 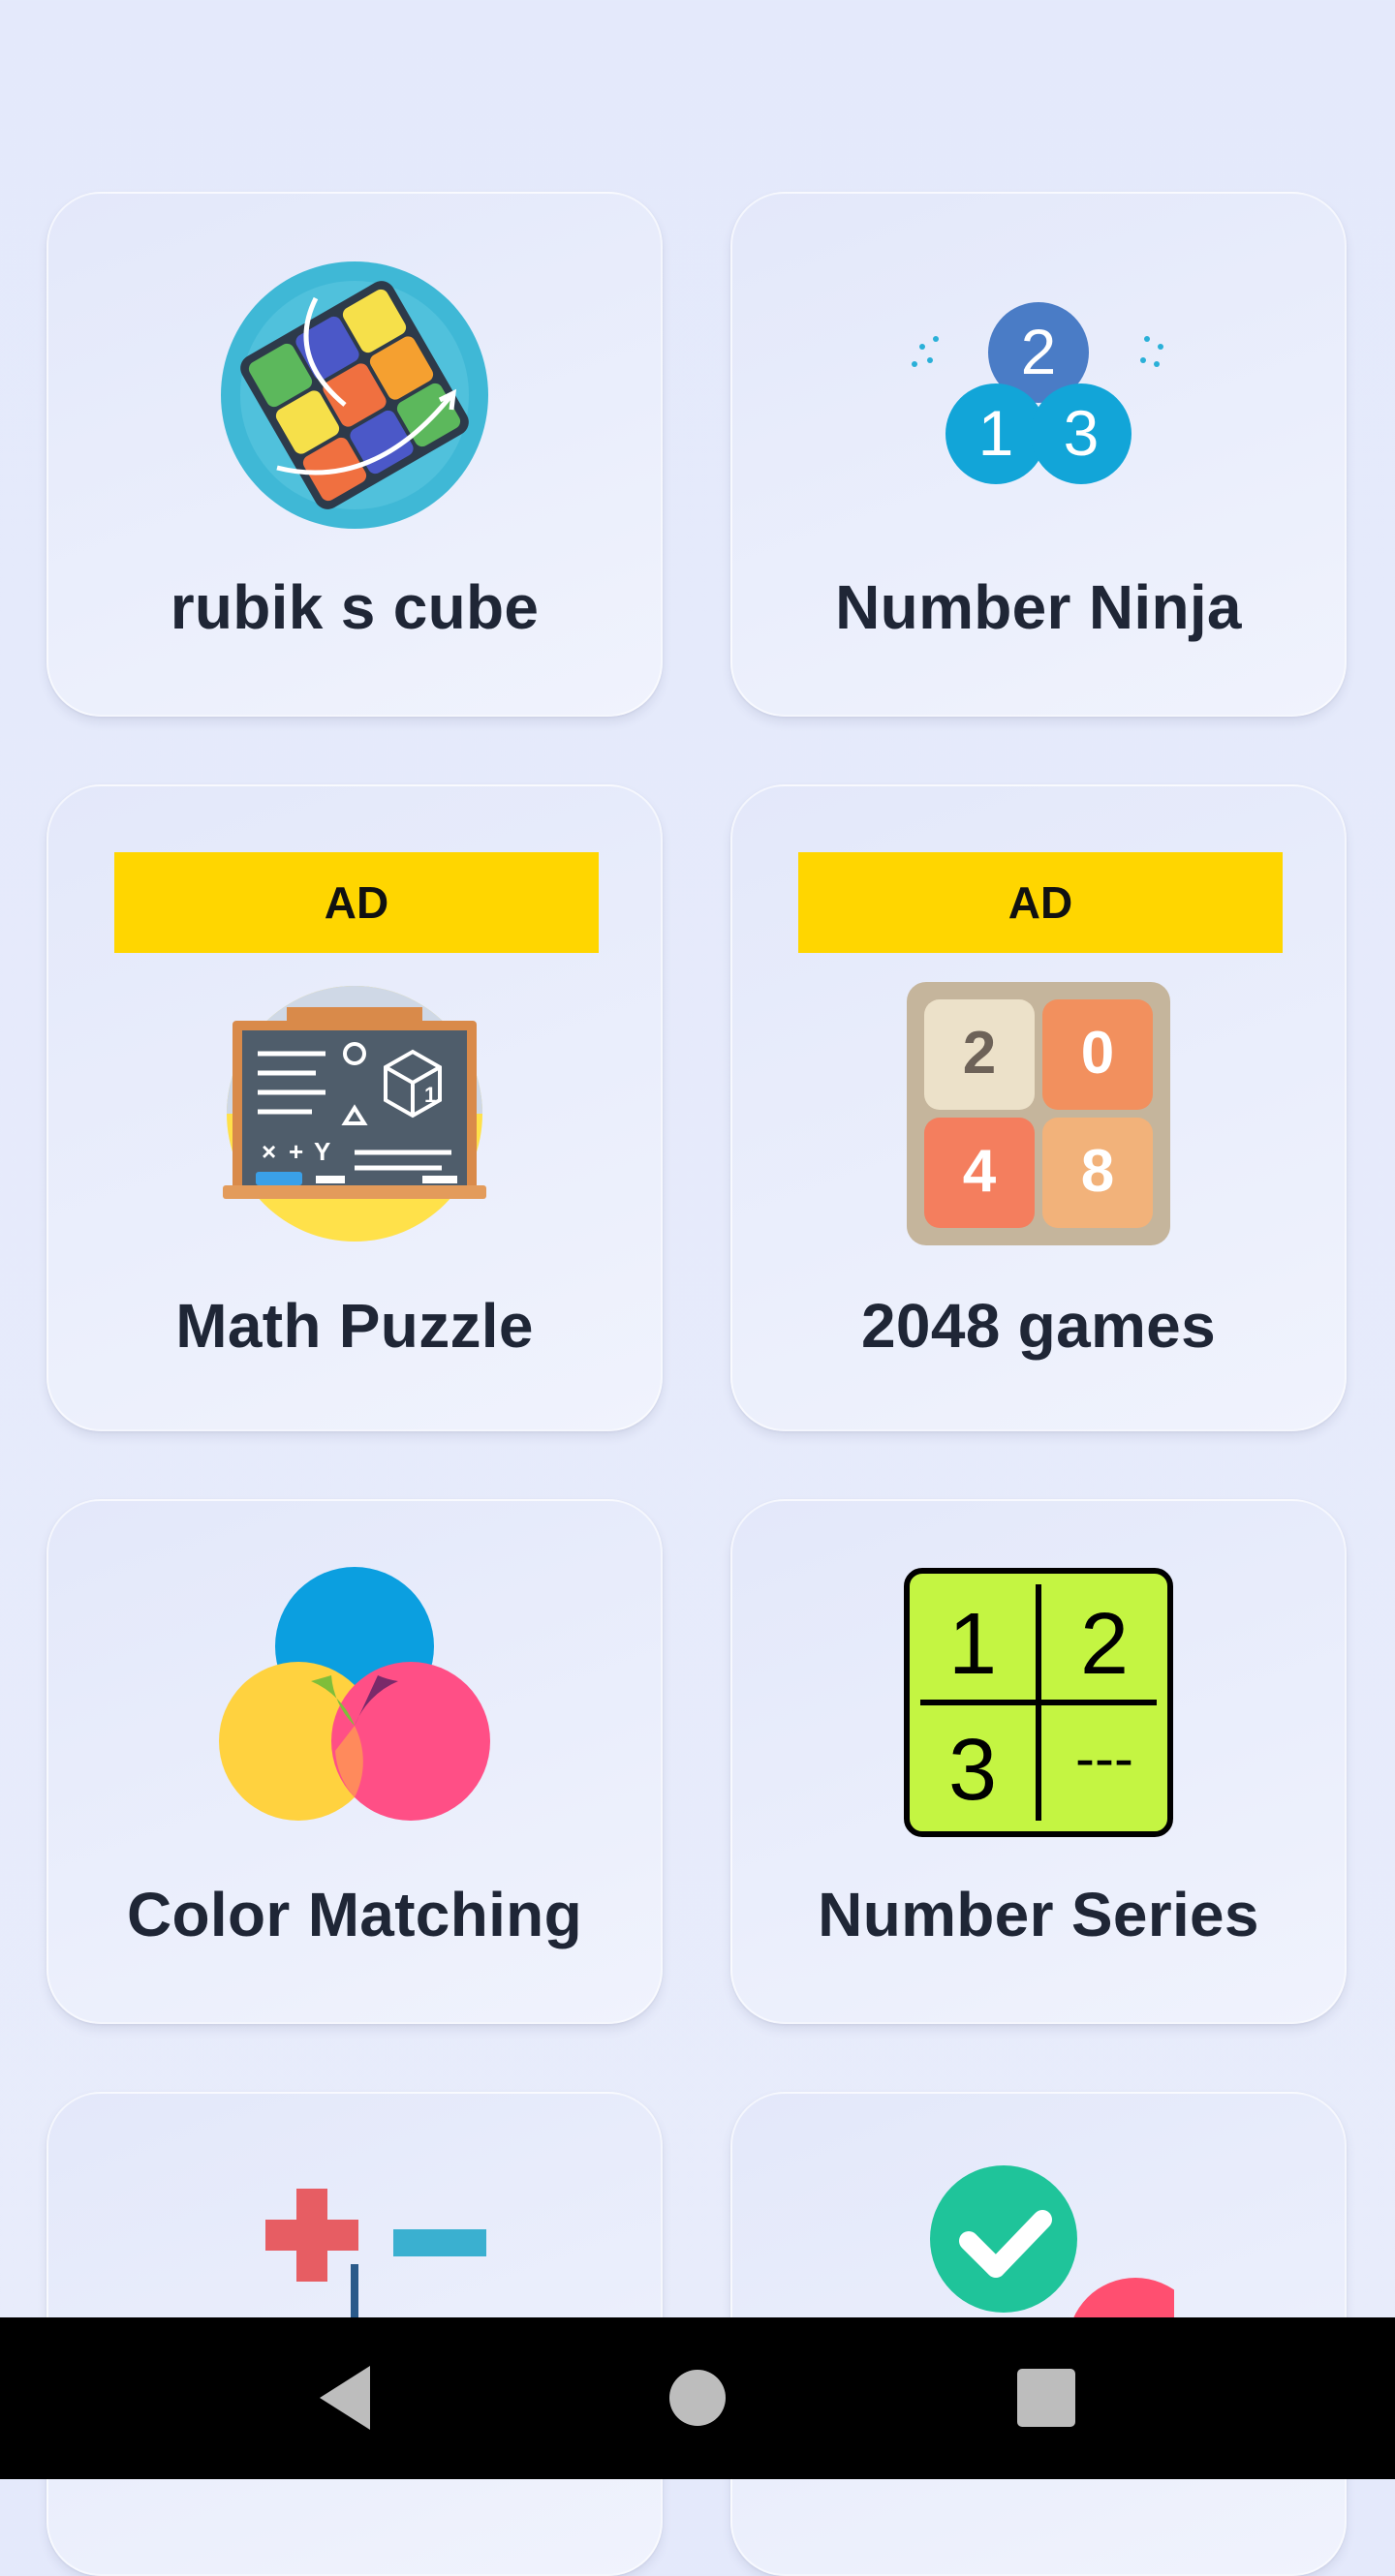 I want to click on chalkboard-digit: 1, so click(x=430, y=1095).